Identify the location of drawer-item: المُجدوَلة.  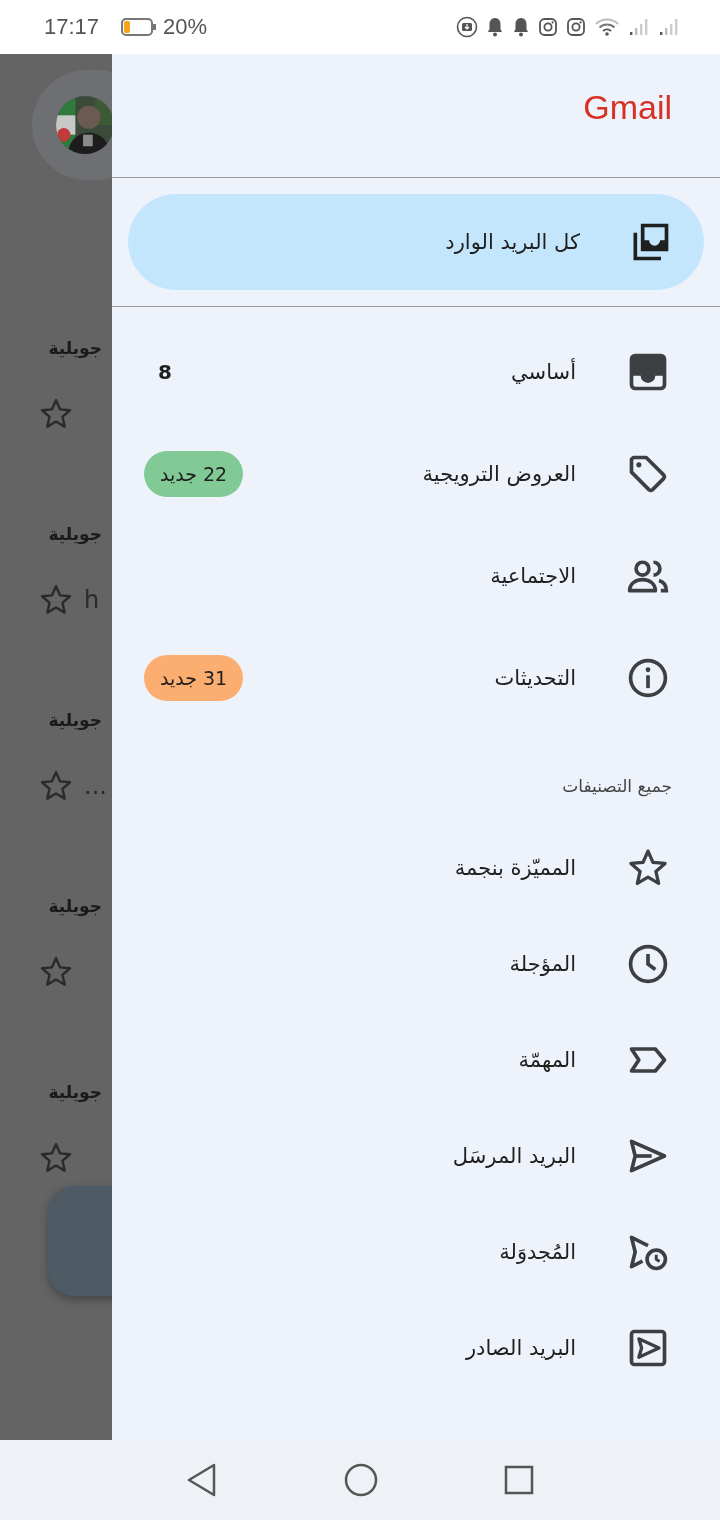
(416, 1252).